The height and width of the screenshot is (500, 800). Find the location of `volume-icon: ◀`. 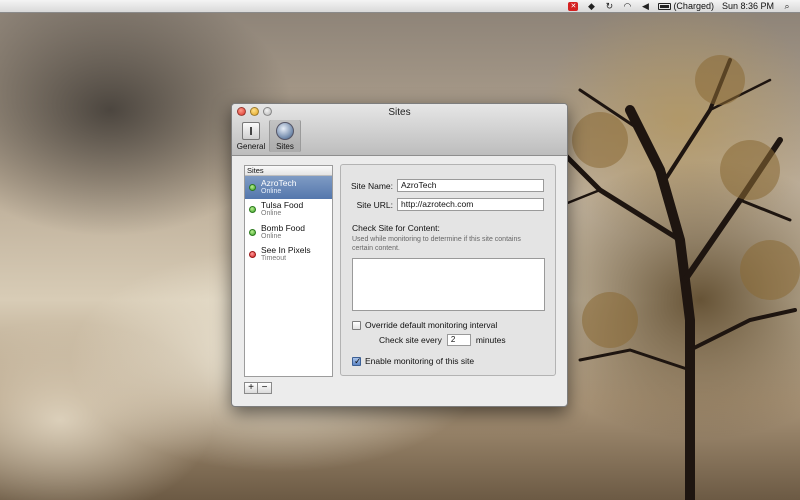

volume-icon: ◀ is located at coordinates (645, 6).